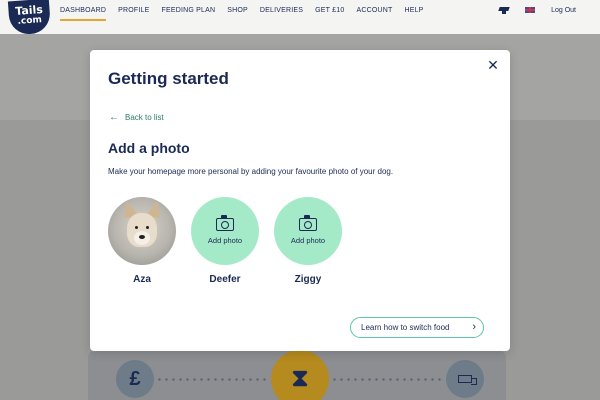  Describe the element at coordinates (388, 379) in the screenshot. I see `progress-dots-right` at that location.